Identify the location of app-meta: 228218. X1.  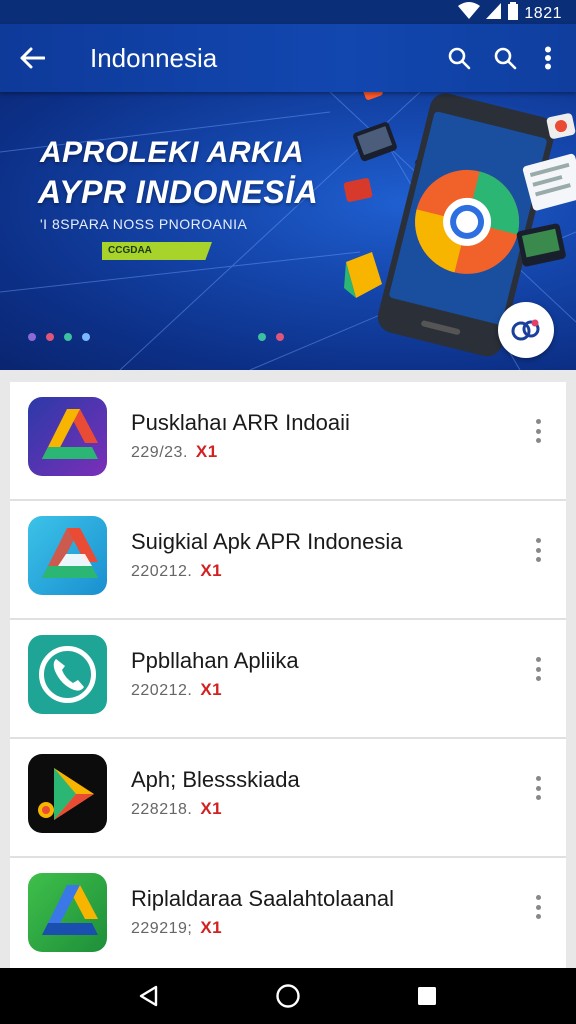
(176, 809).